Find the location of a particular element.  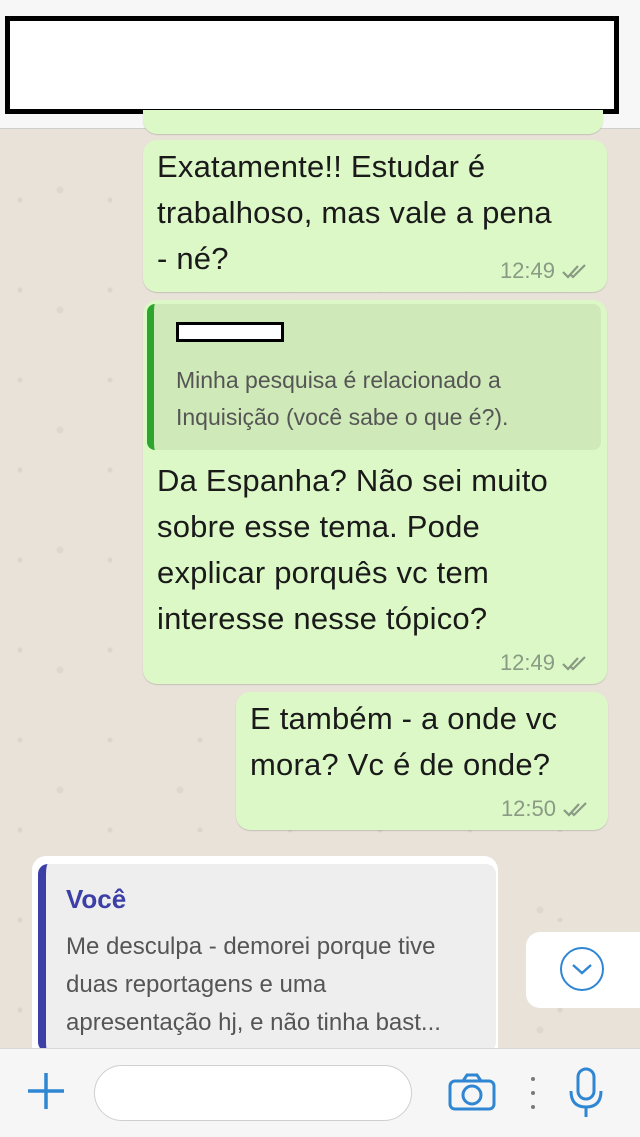

redacted-quote-author is located at coordinates (230, 332).